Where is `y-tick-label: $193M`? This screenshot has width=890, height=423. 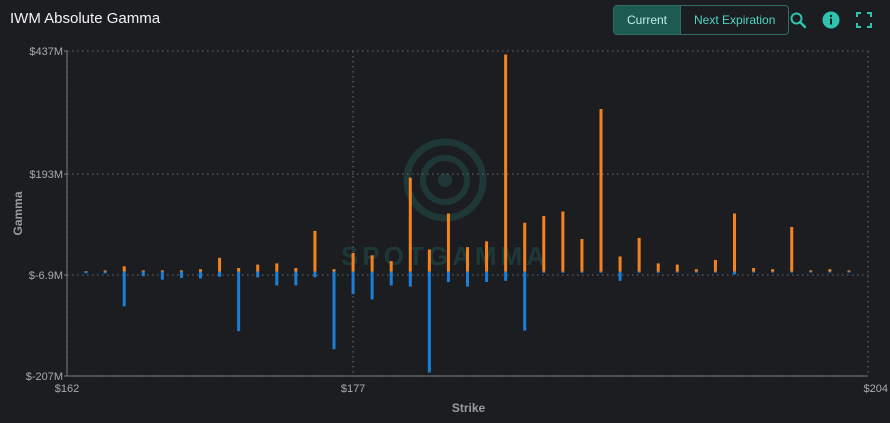
y-tick-label: $193M is located at coordinates (46, 175).